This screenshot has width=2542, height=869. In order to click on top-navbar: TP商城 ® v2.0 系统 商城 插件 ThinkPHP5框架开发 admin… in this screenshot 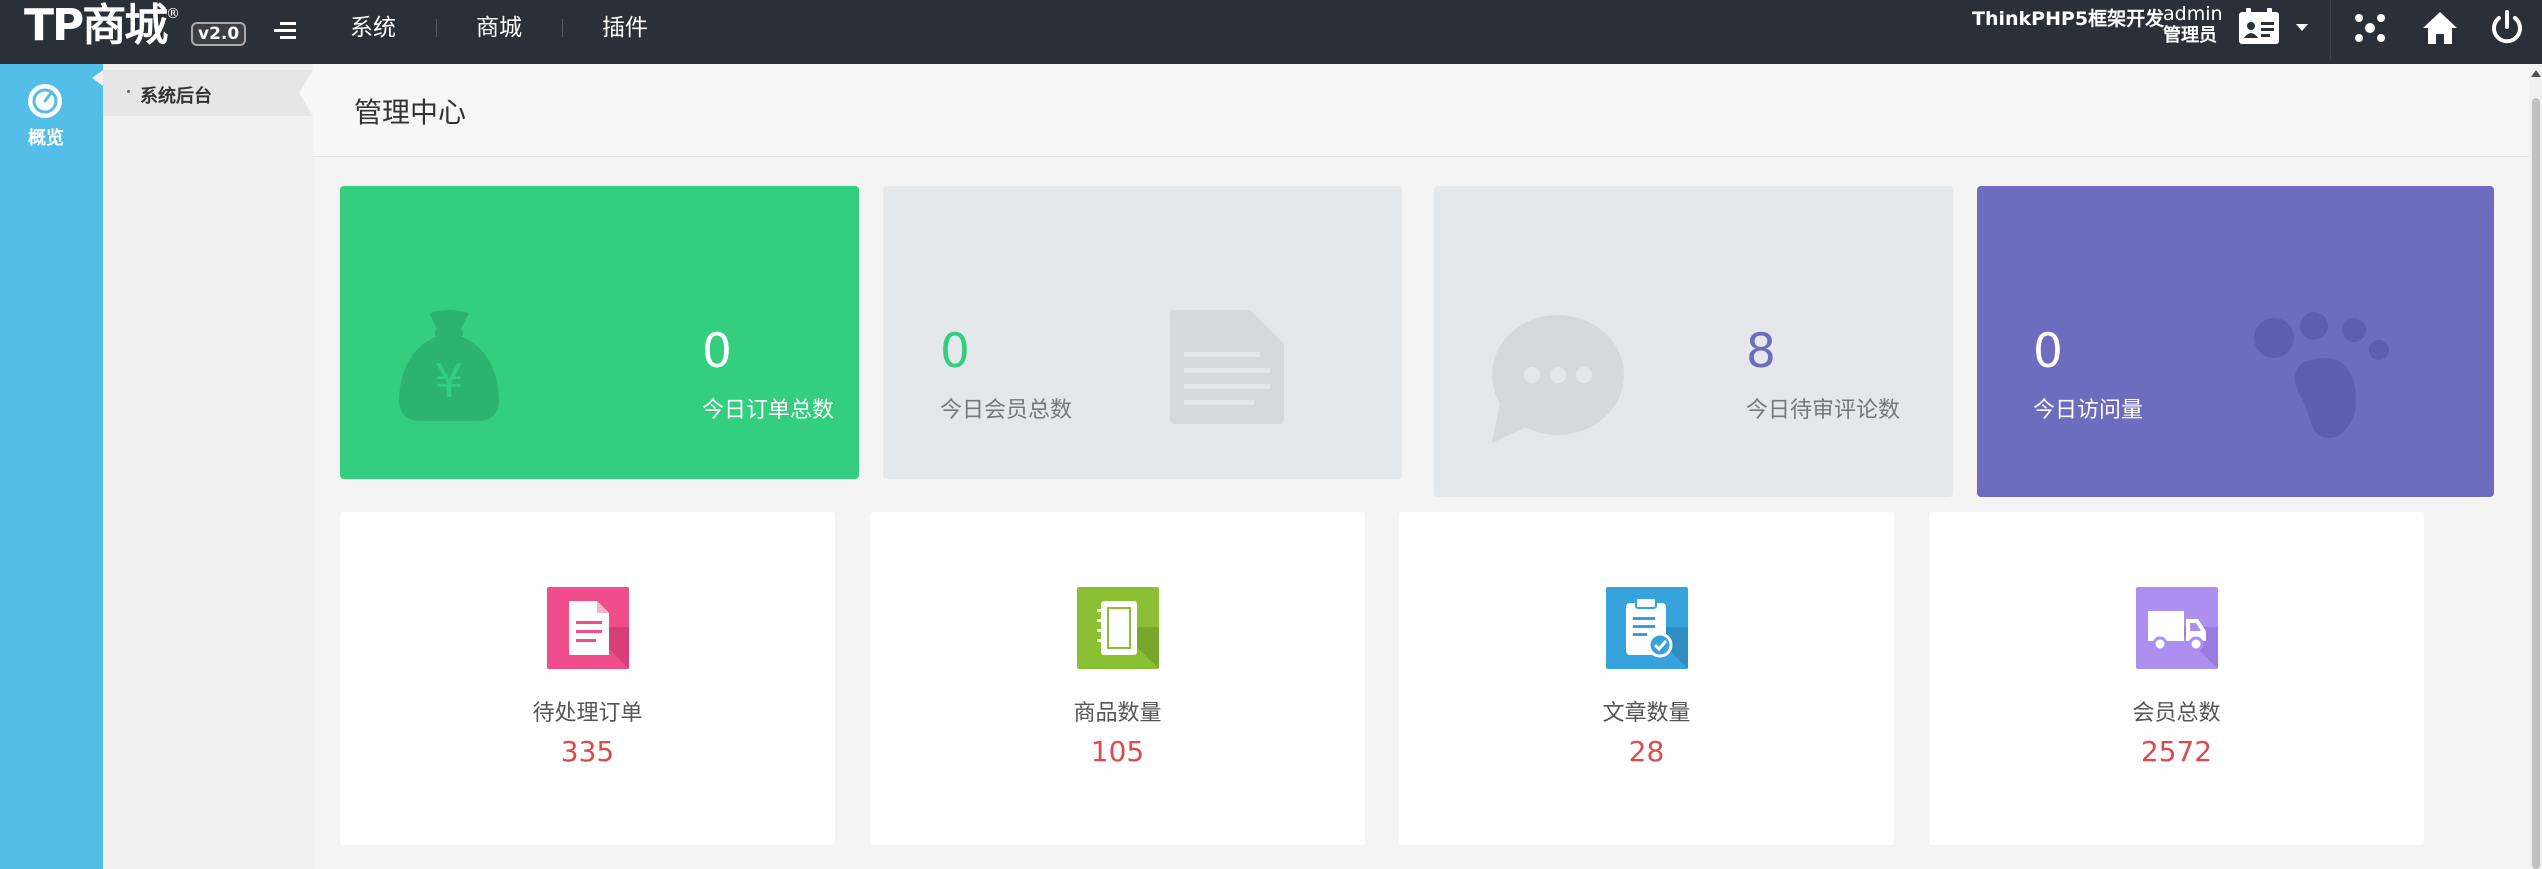, I will do `click(1271, 32)`.